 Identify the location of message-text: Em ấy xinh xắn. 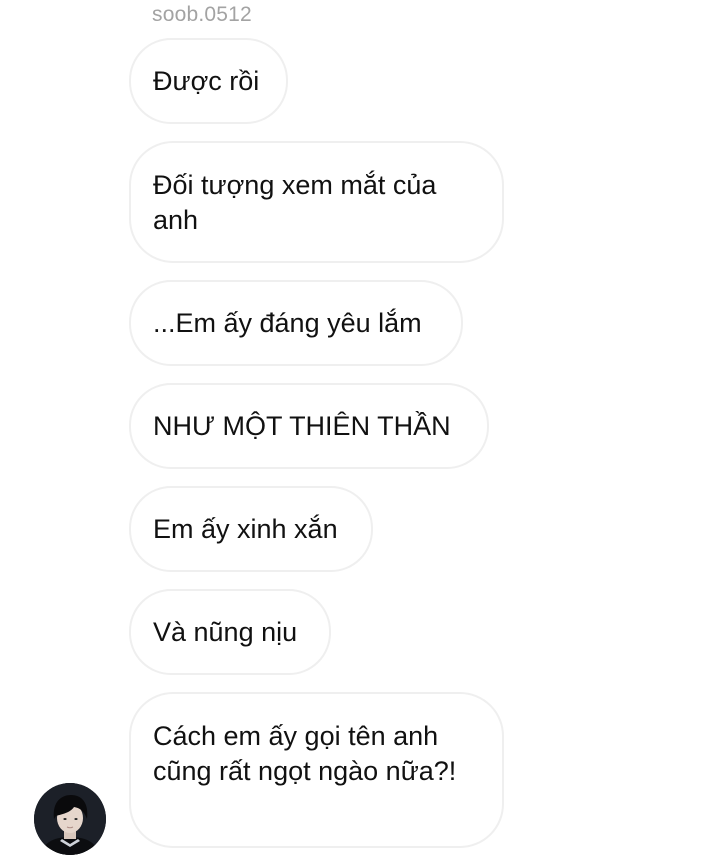
(245, 529).